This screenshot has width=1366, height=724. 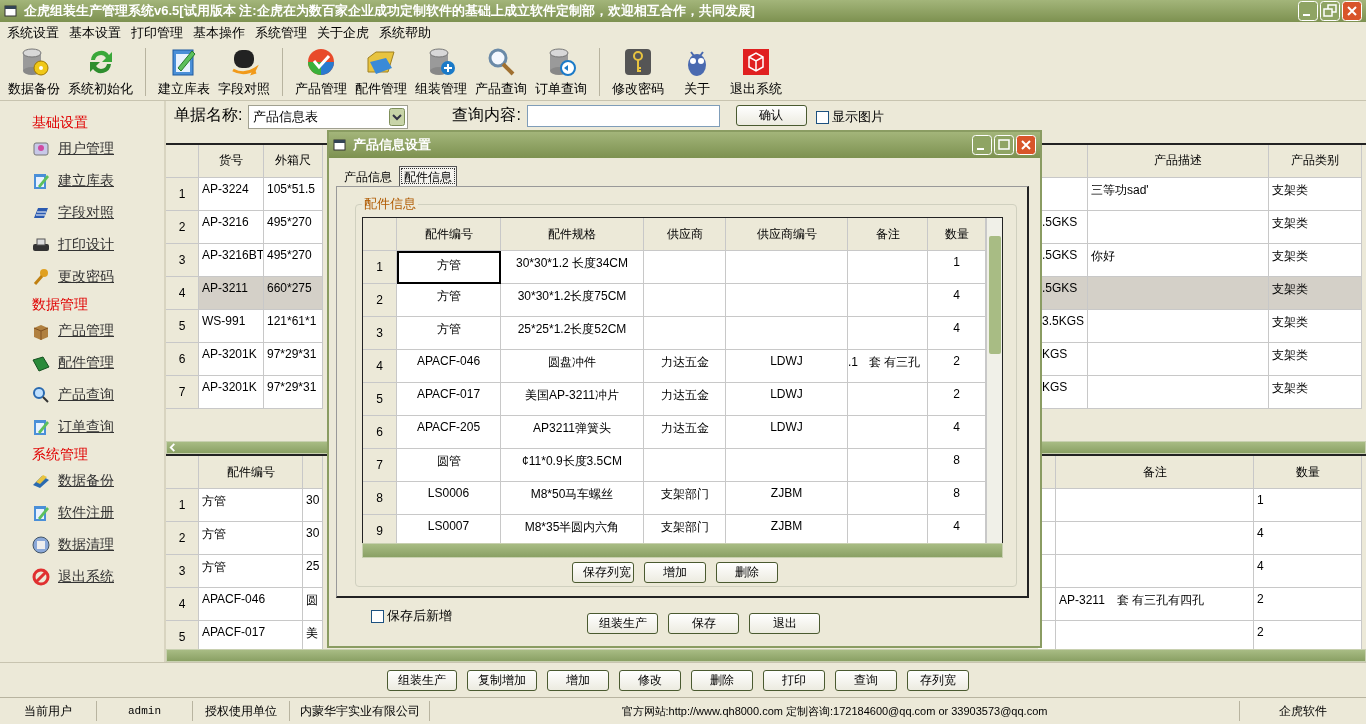 I want to click on sidebar-link: 产品管理, so click(x=98, y=331).